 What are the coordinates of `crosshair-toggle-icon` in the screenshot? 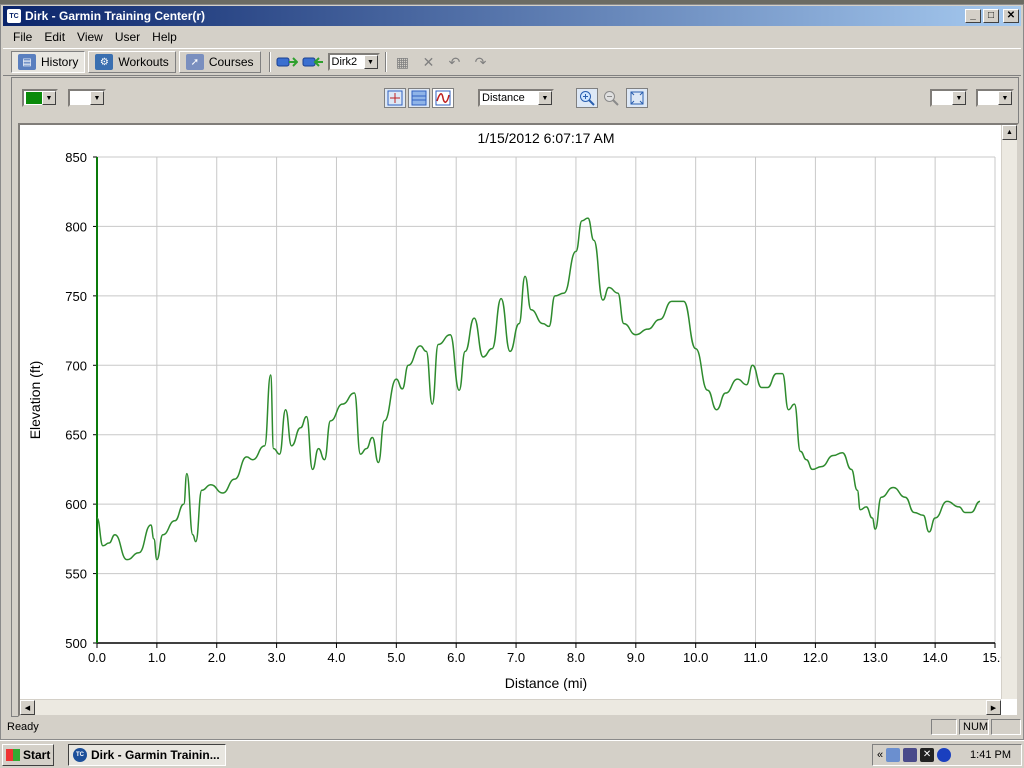 It's located at (395, 98).